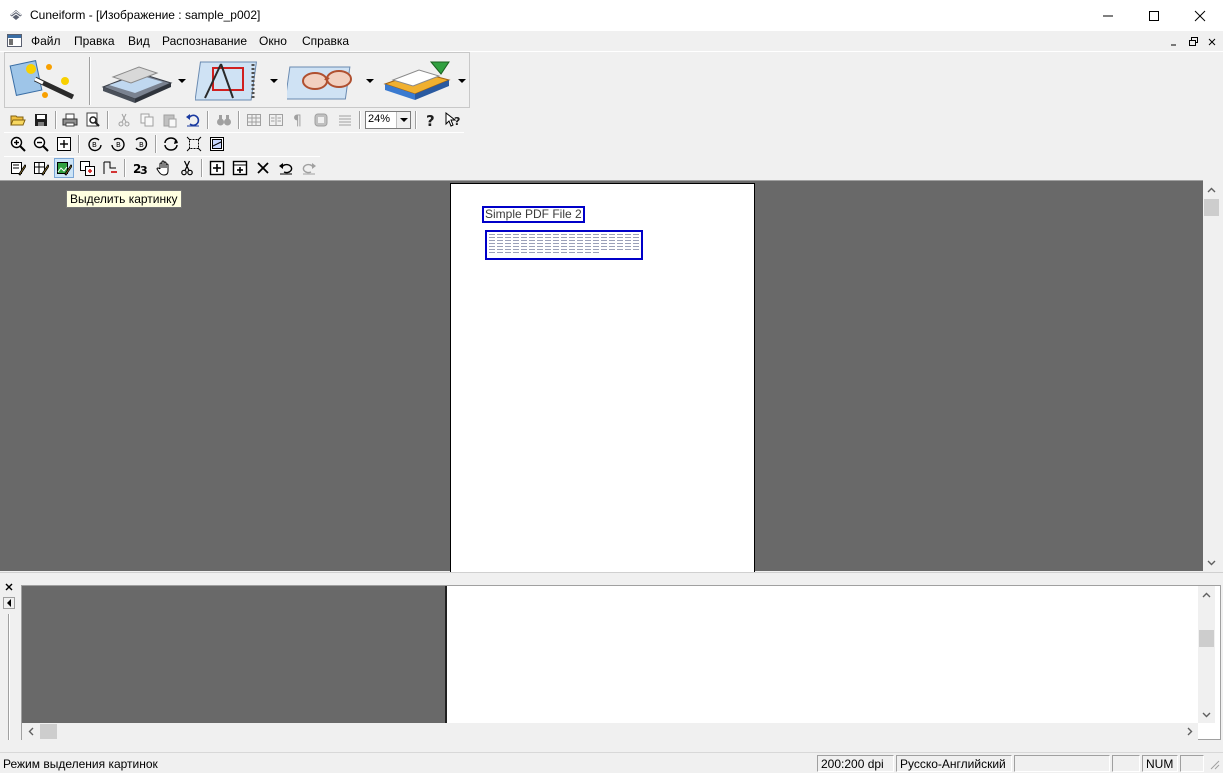 The height and width of the screenshot is (773, 1223). I want to click on paste-icon, so click(170, 121).